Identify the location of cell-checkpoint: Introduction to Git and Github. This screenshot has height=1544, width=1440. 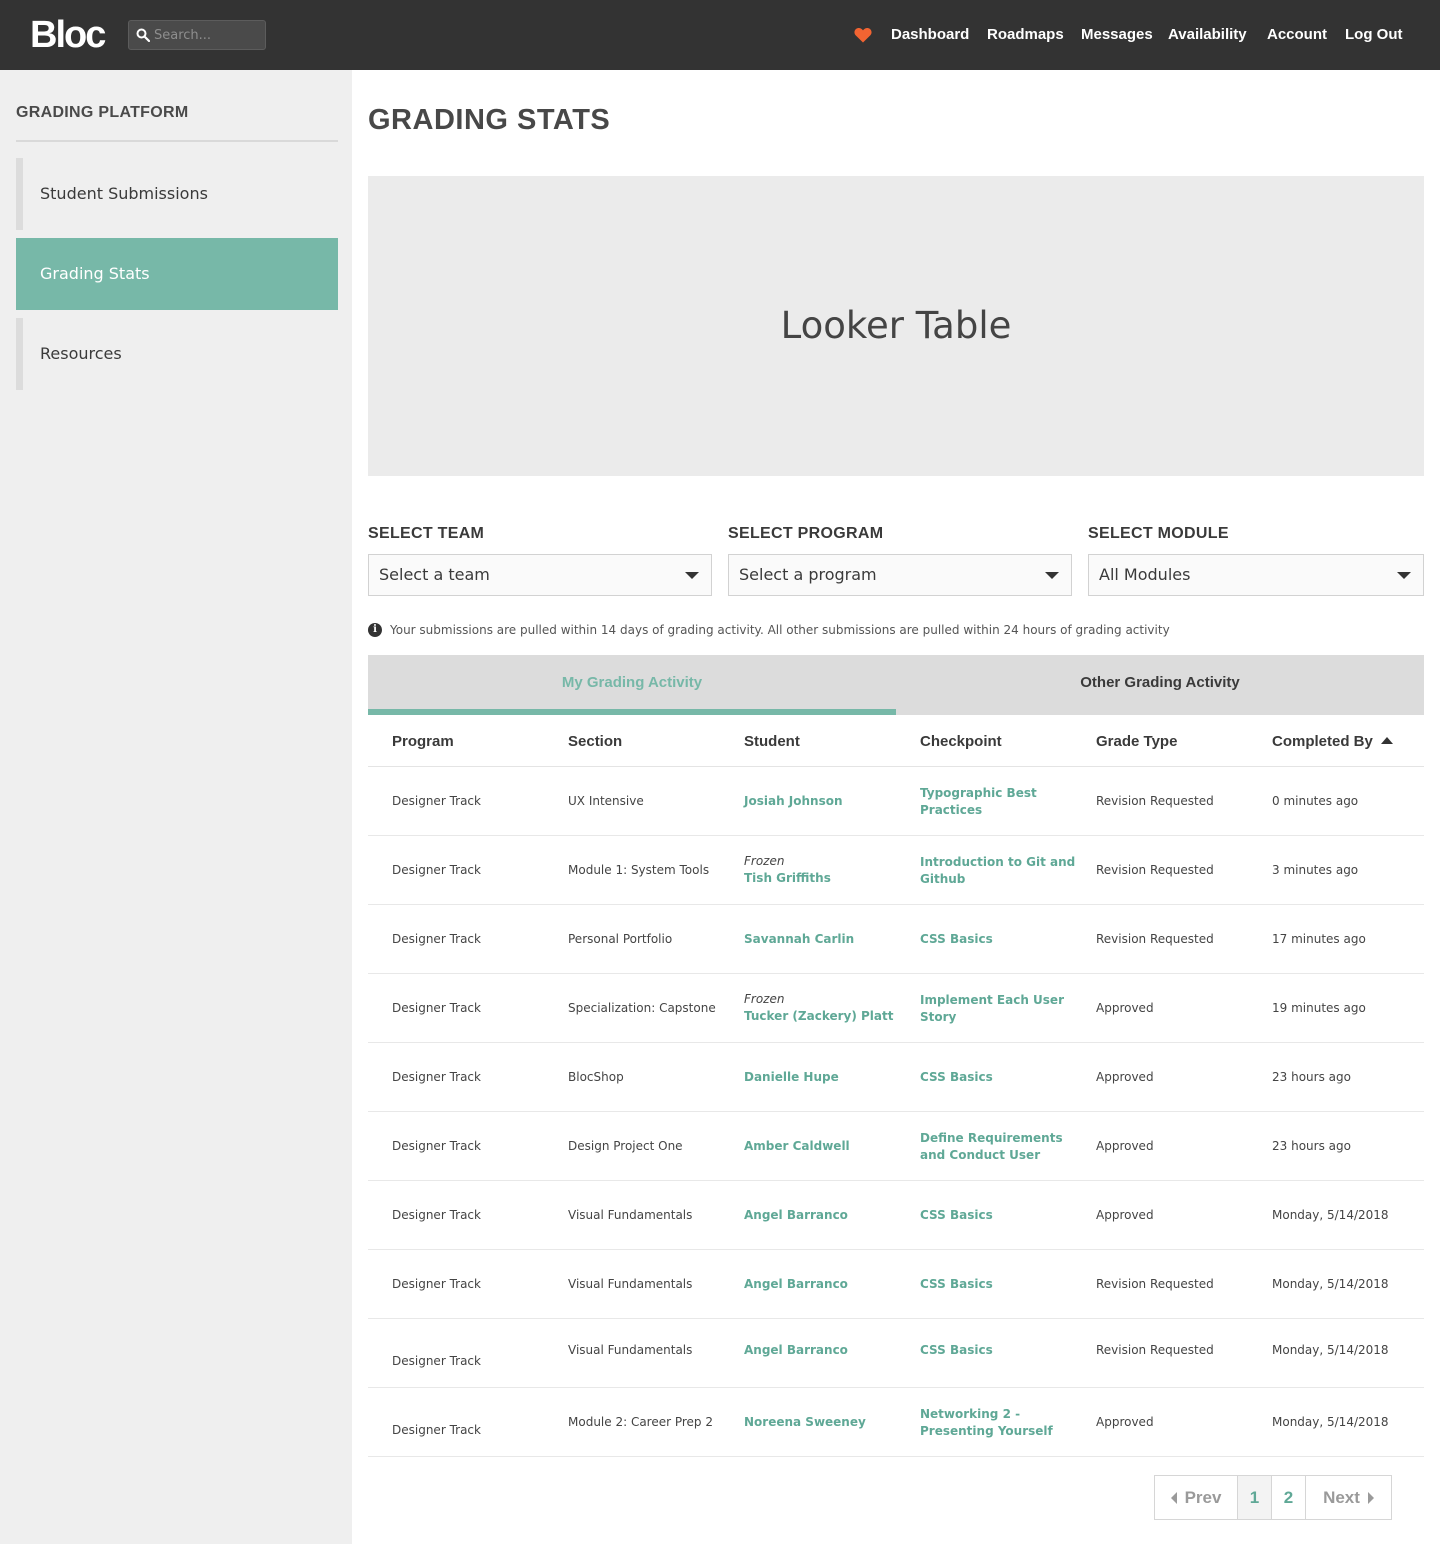
(997, 871).